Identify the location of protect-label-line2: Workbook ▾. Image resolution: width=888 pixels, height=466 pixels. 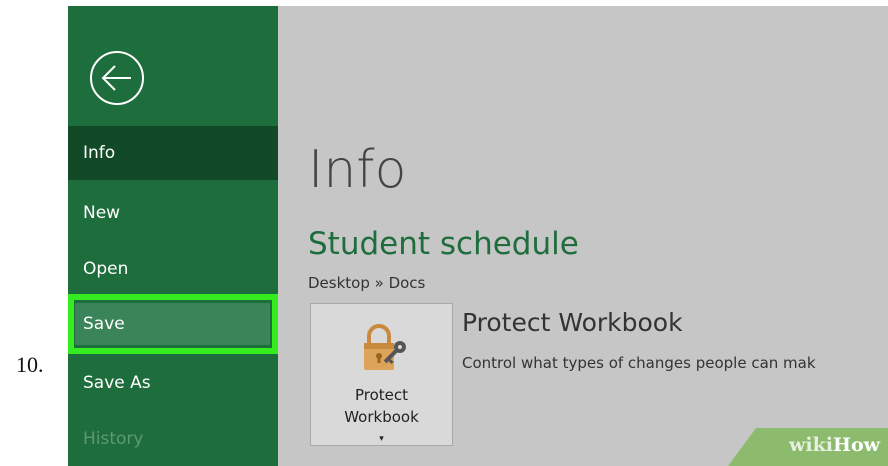
(381, 428).